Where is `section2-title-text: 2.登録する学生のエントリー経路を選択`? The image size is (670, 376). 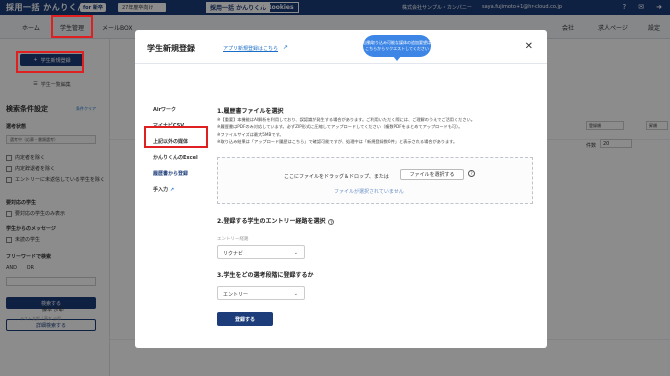
section2-title-text: 2.登録する学生のエントリー経路を選択 is located at coordinates (271, 221).